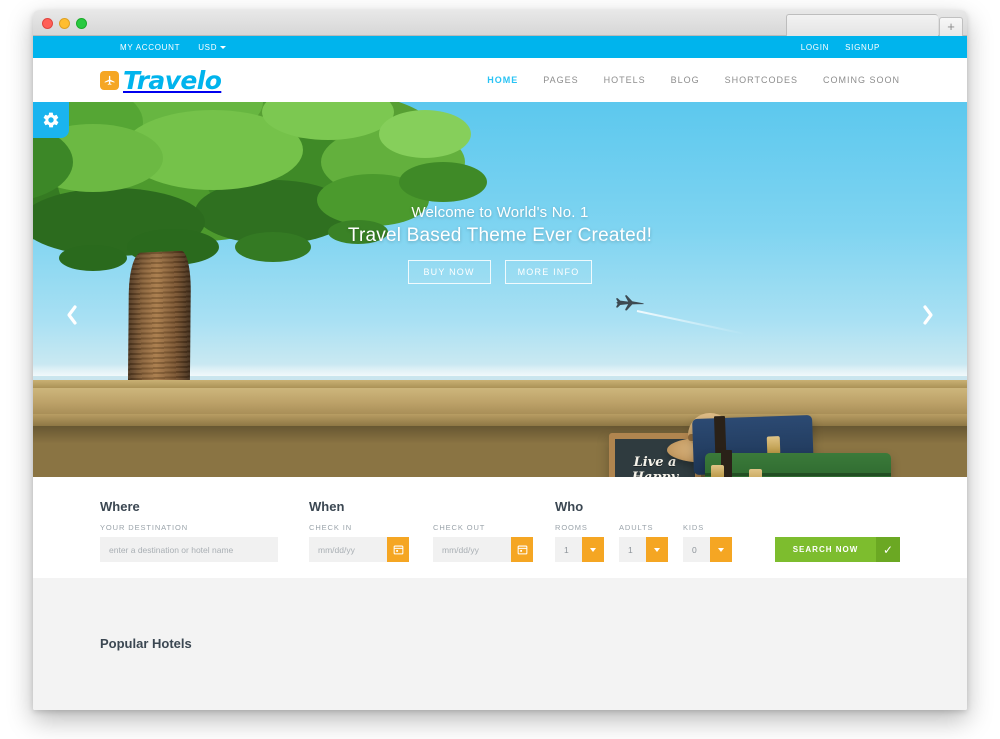 The height and width of the screenshot is (739, 1000). I want to click on checkin-label: CHECK IN, so click(331, 527).